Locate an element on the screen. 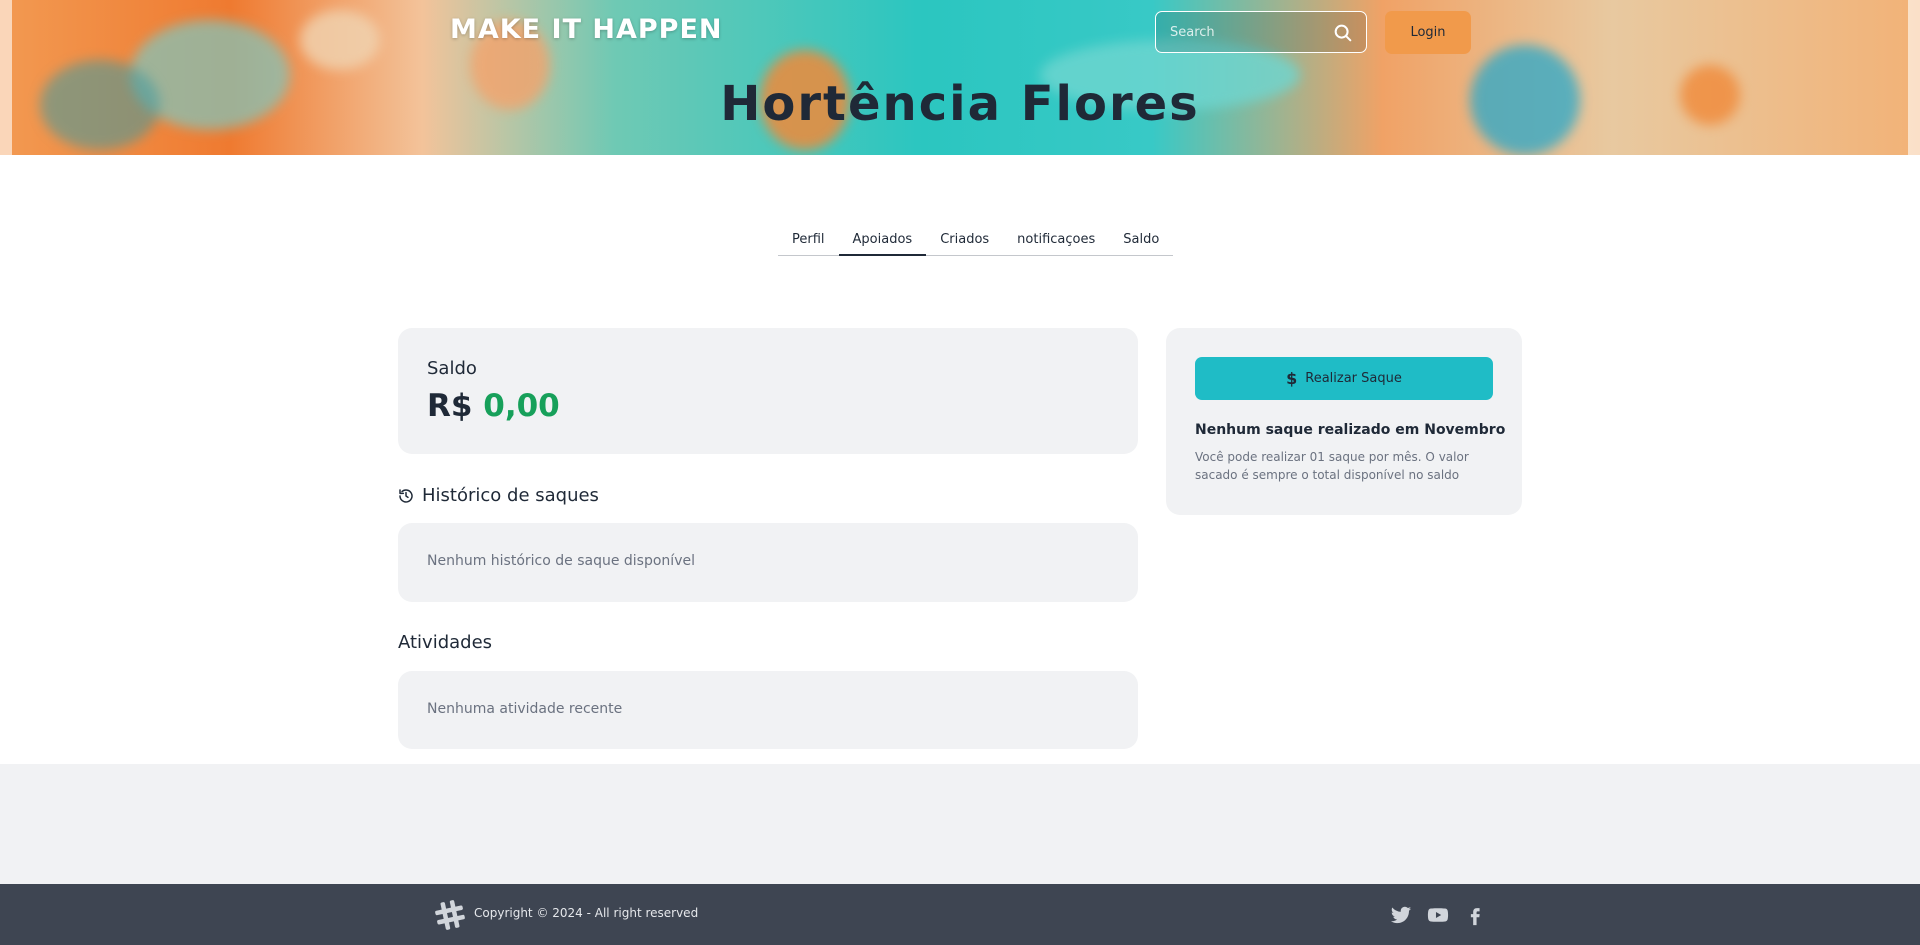 This screenshot has height=945, width=1920. balance-currency: R$ is located at coordinates (450, 406).